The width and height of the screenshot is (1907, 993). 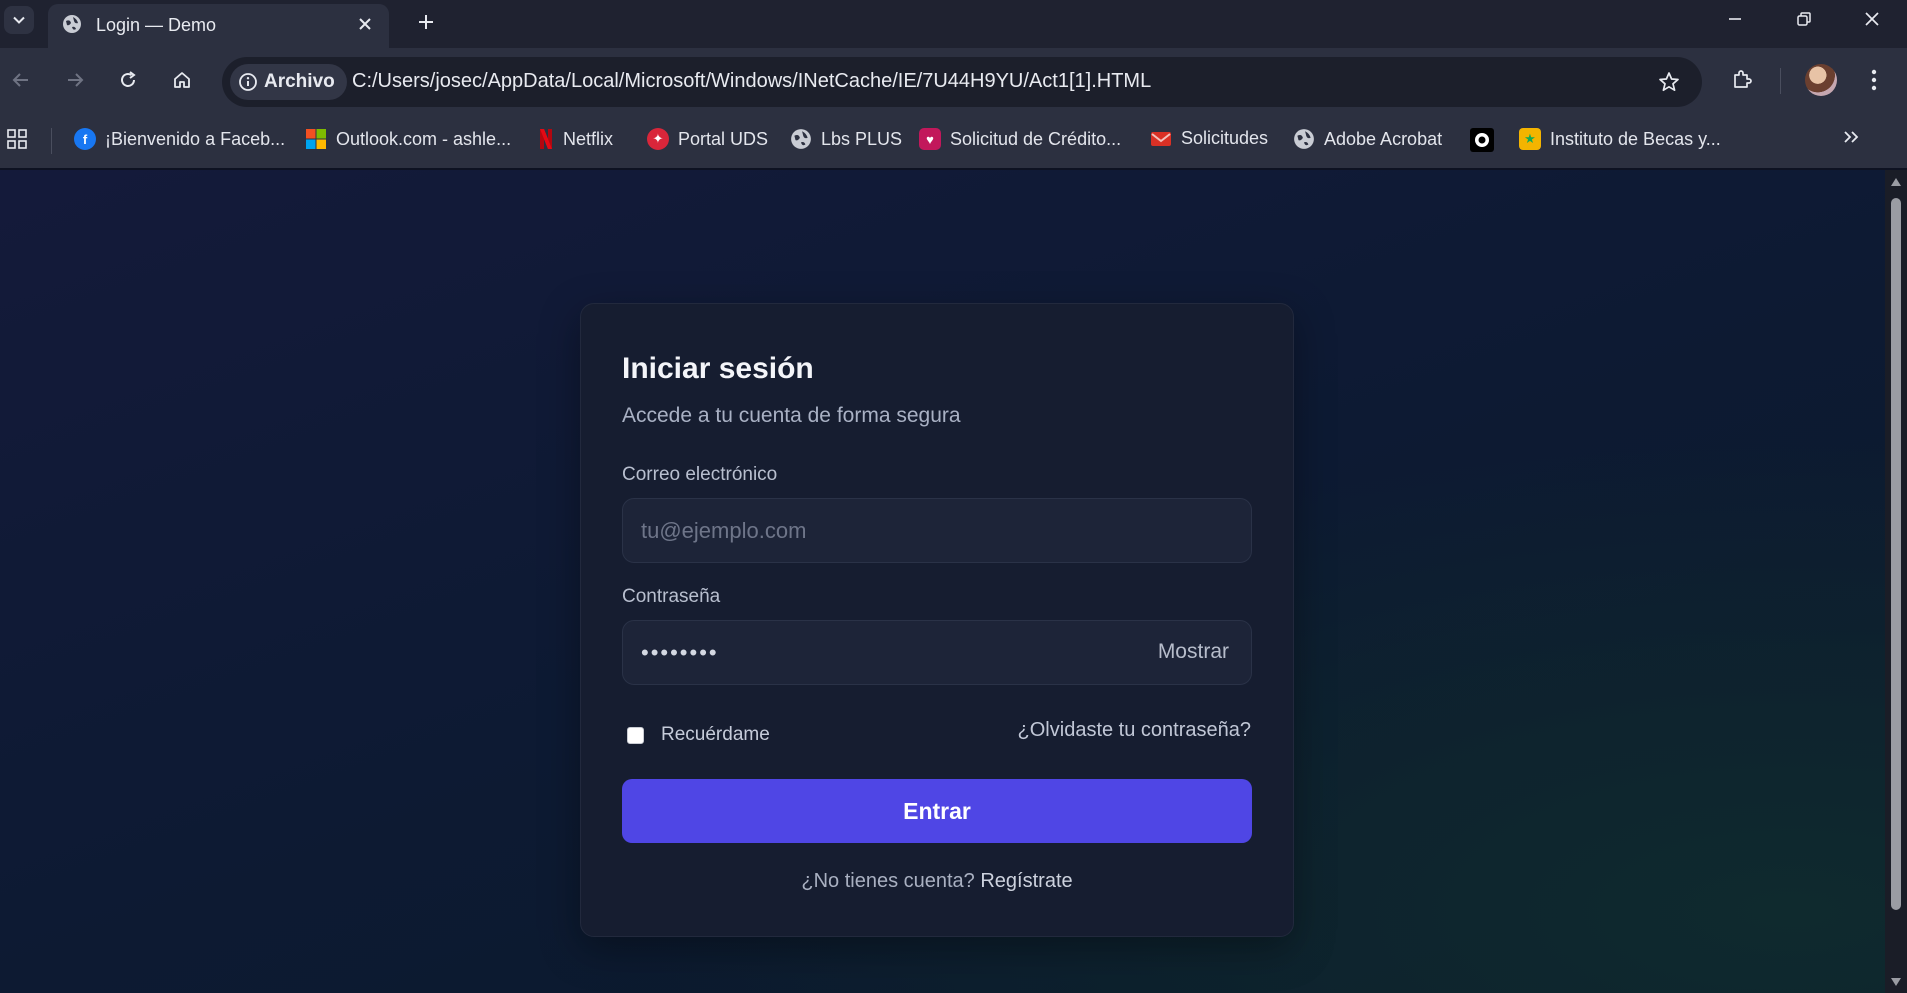 I want to click on more-vertical-icon, so click(x=1874, y=80).